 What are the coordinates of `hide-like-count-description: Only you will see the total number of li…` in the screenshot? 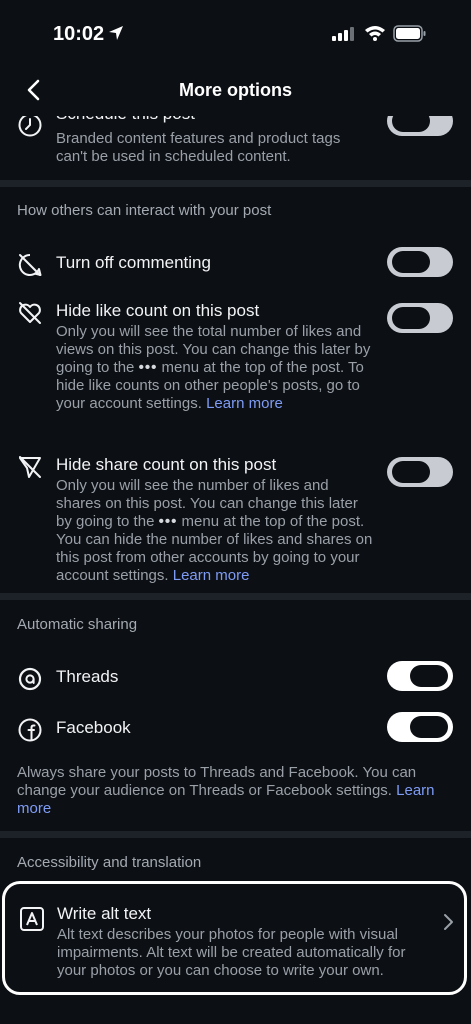 It's located at (215, 368).